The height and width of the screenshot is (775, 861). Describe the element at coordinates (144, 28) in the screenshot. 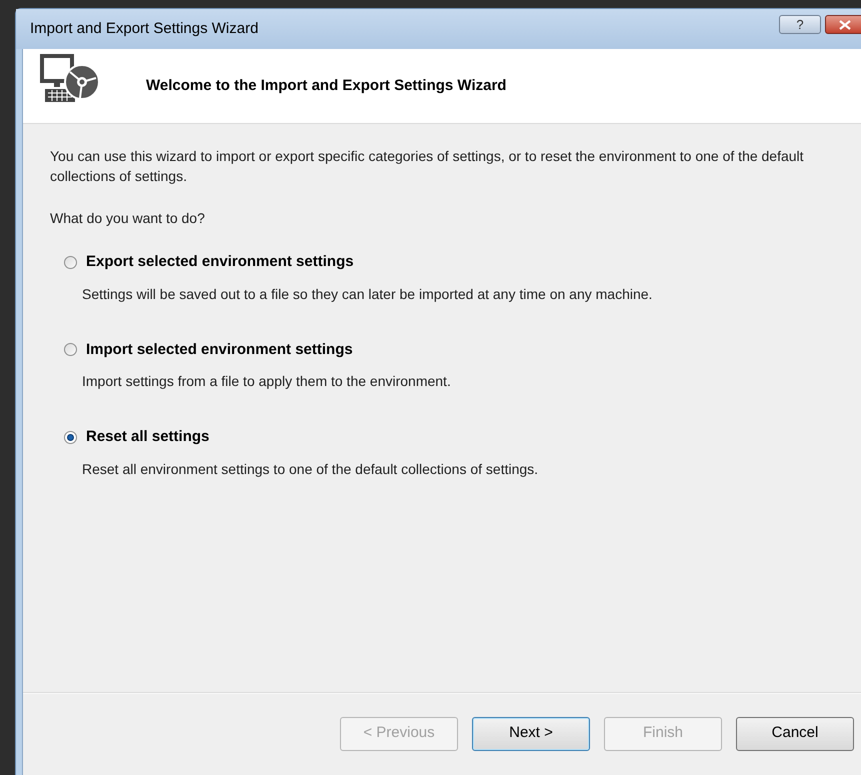

I see `window-title: Import and Export Settings Wizard` at that location.